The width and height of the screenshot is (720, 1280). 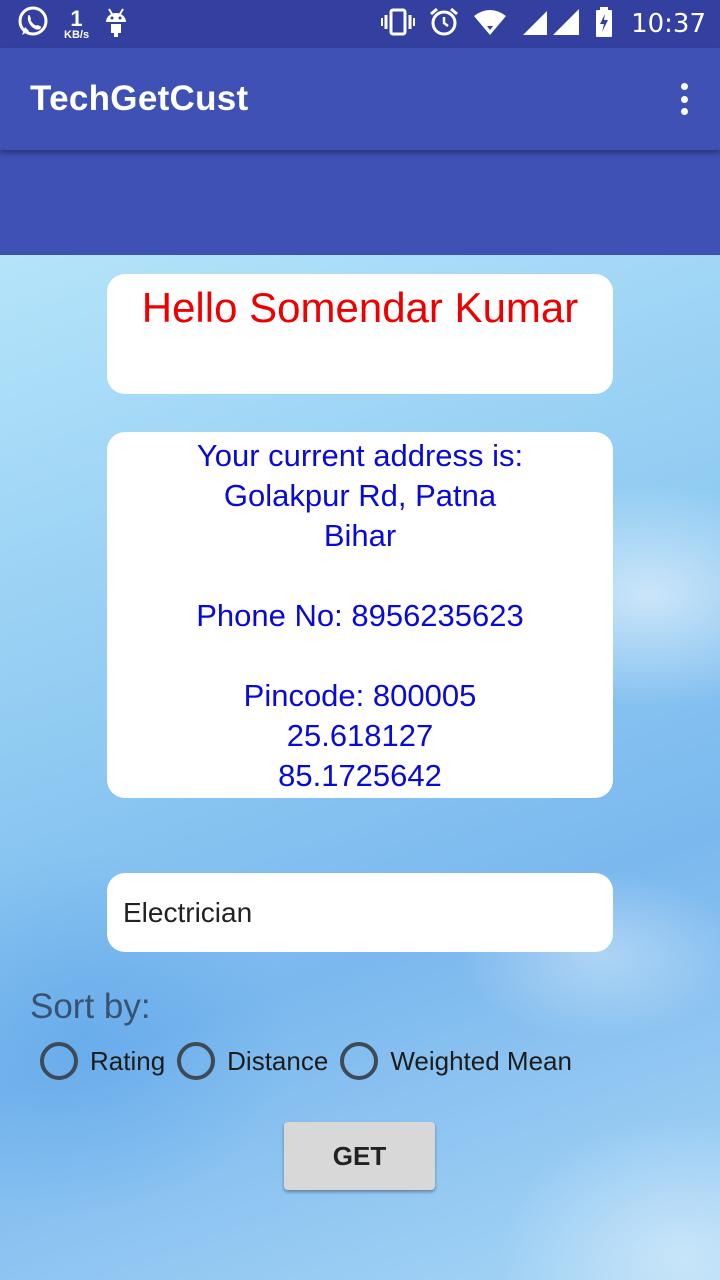 What do you see at coordinates (360, 99) in the screenshot?
I see `app-bar: TechGetCust` at bounding box center [360, 99].